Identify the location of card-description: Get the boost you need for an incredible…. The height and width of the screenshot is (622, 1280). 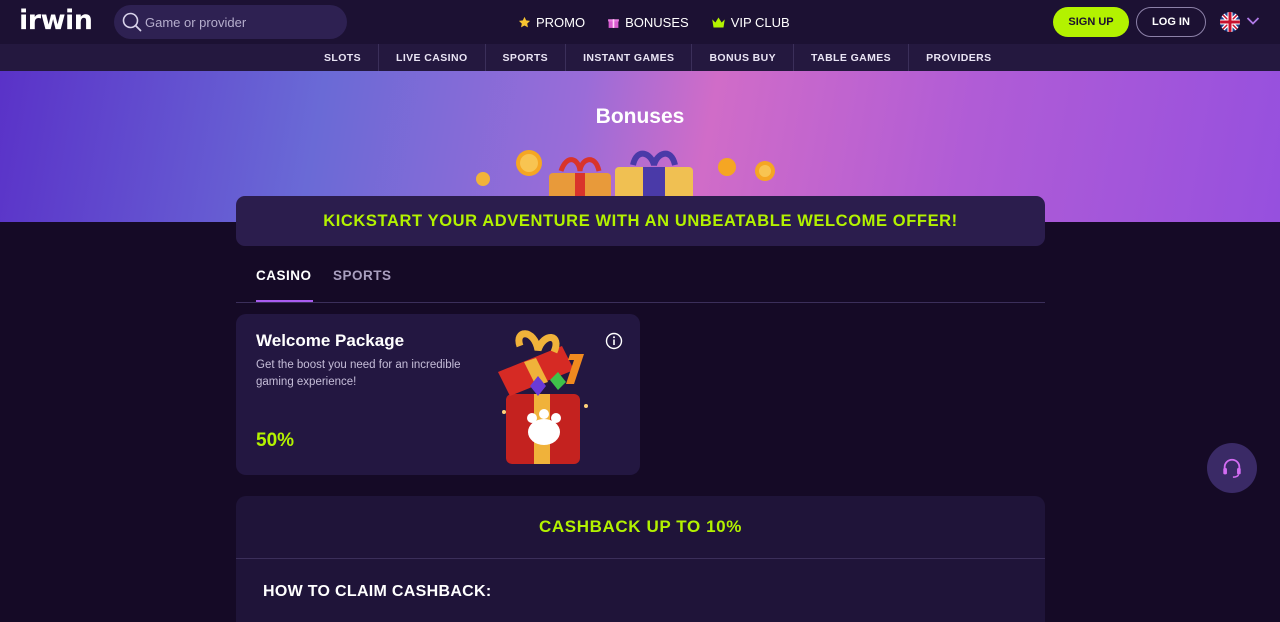
(358, 373).